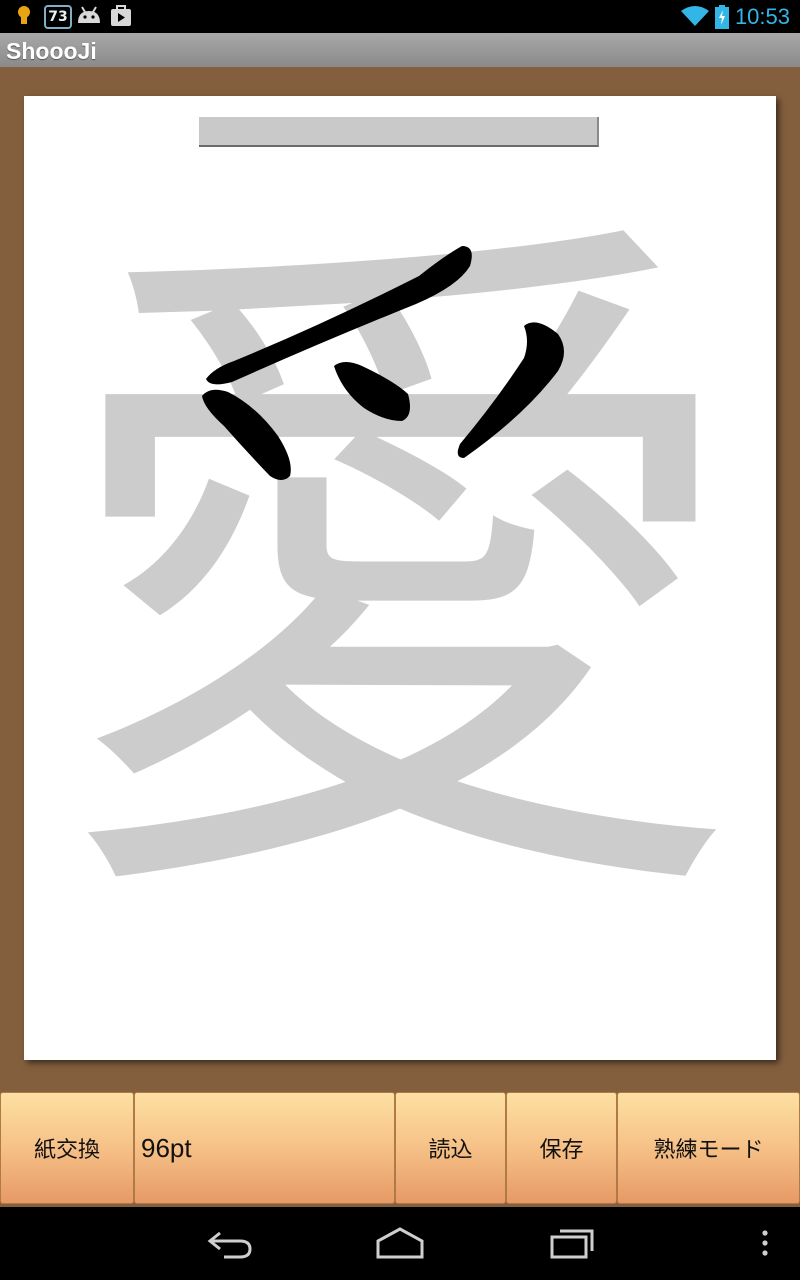 The image size is (800, 1280). Describe the element at coordinates (708, 1148) in the screenshot. I see `expert-mode-button: 熟練モード` at that location.